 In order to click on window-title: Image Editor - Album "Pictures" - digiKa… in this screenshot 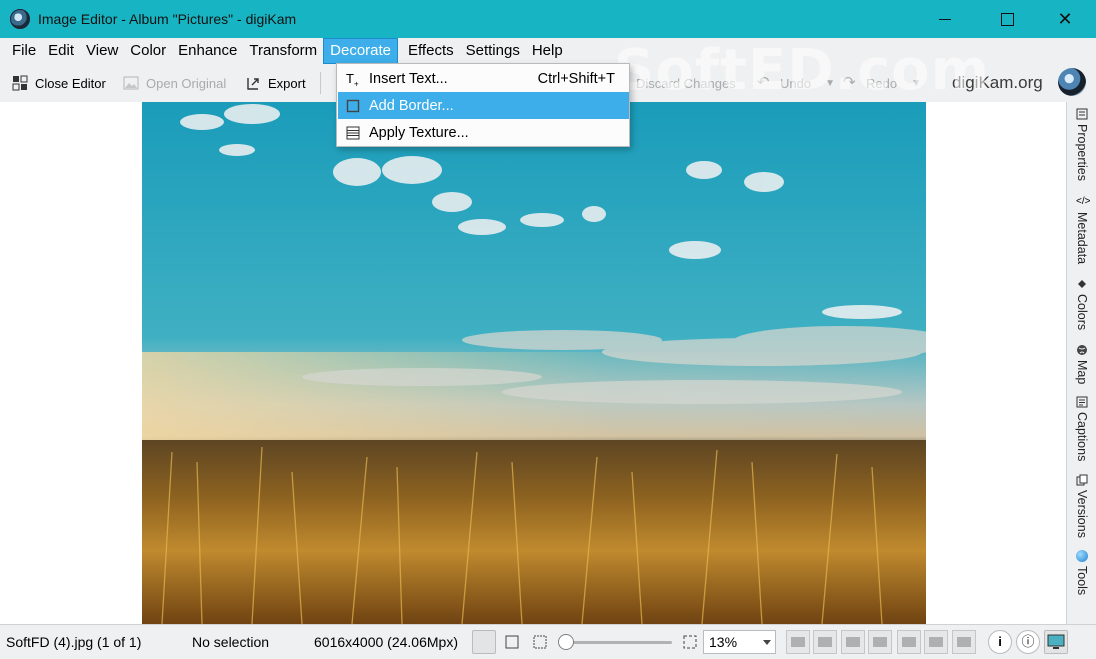, I will do `click(167, 19)`.